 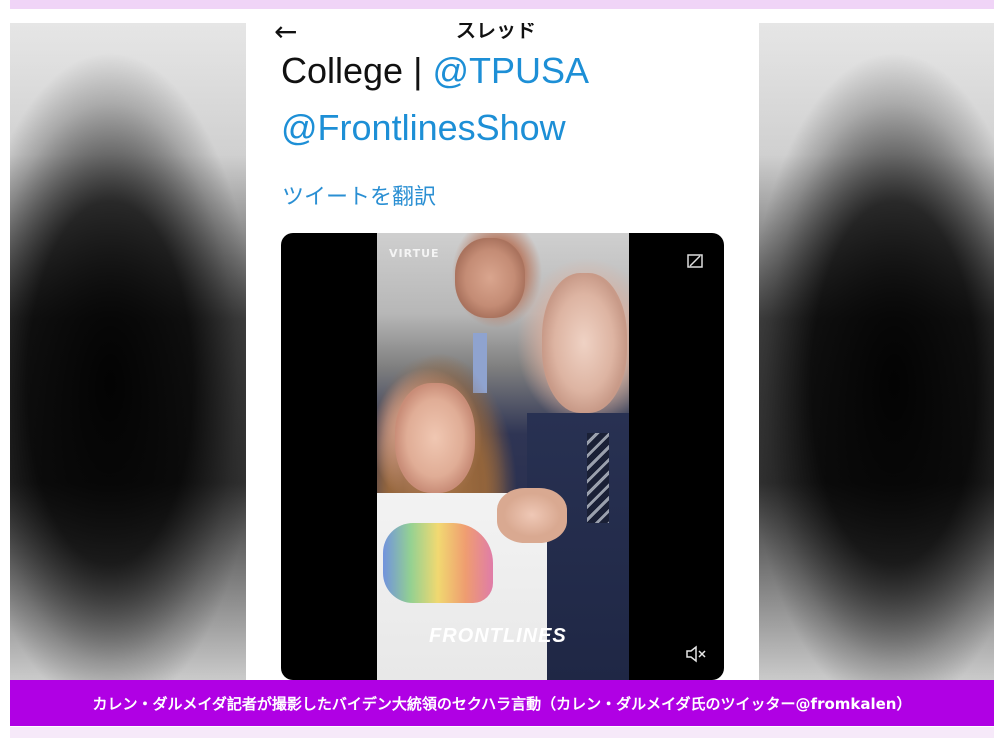 I want to click on picture-in-picture-icon, so click(x=695, y=261).